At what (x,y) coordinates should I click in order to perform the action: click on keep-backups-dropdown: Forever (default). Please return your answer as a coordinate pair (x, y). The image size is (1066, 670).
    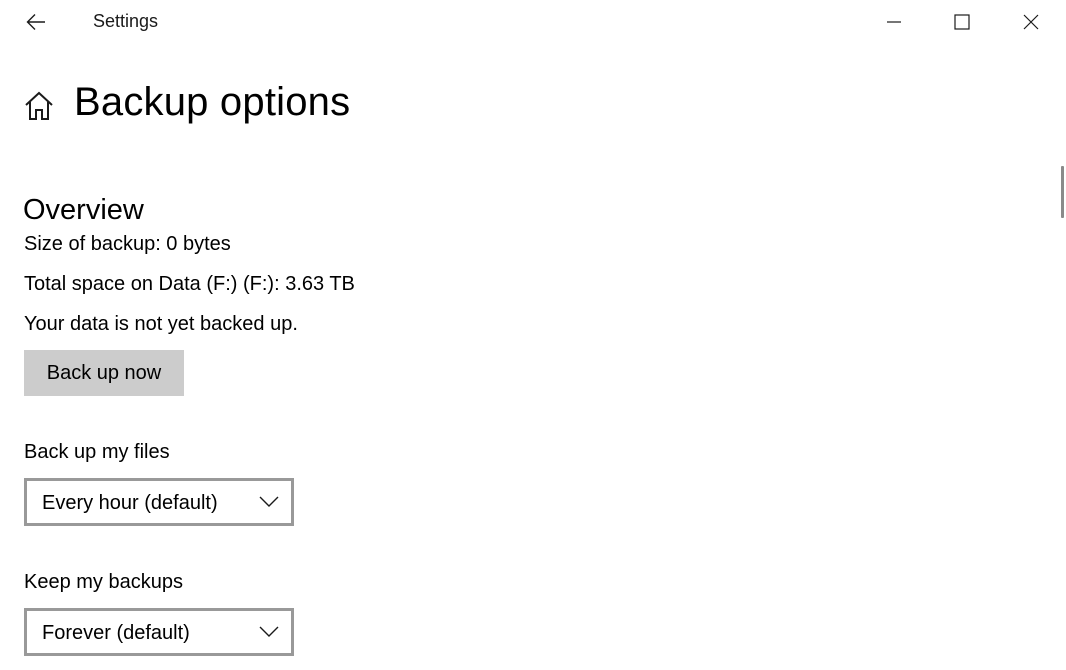
    Looking at the image, I should click on (159, 632).